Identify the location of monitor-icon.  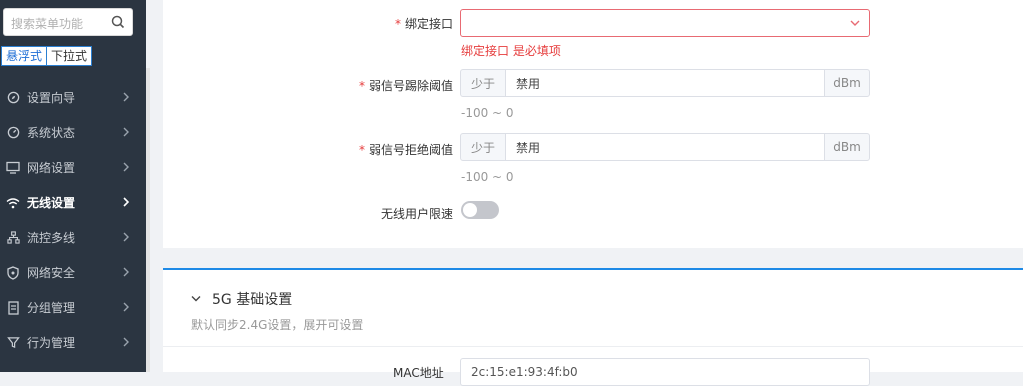
(13, 168).